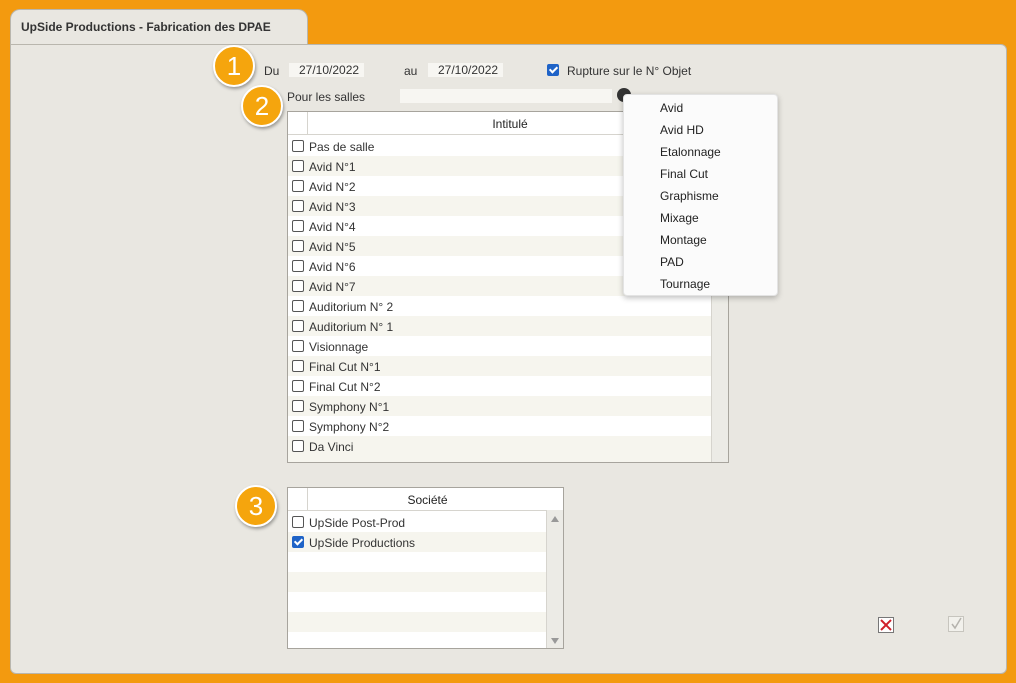 The width and height of the screenshot is (1016, 683). I want to click on step-badge-1: 1, so click(234, 66).